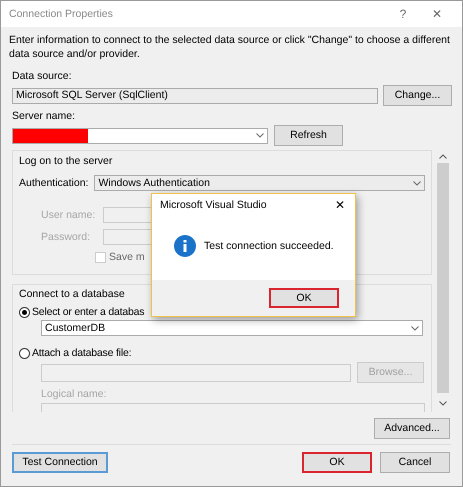 Image resolution: width=463 pixels, height=487 pixels. What do you see at coordinates (269, 246) in the screenshot?
I see `message-text: Test connection succeeded.` at bounding box center [269, 246].